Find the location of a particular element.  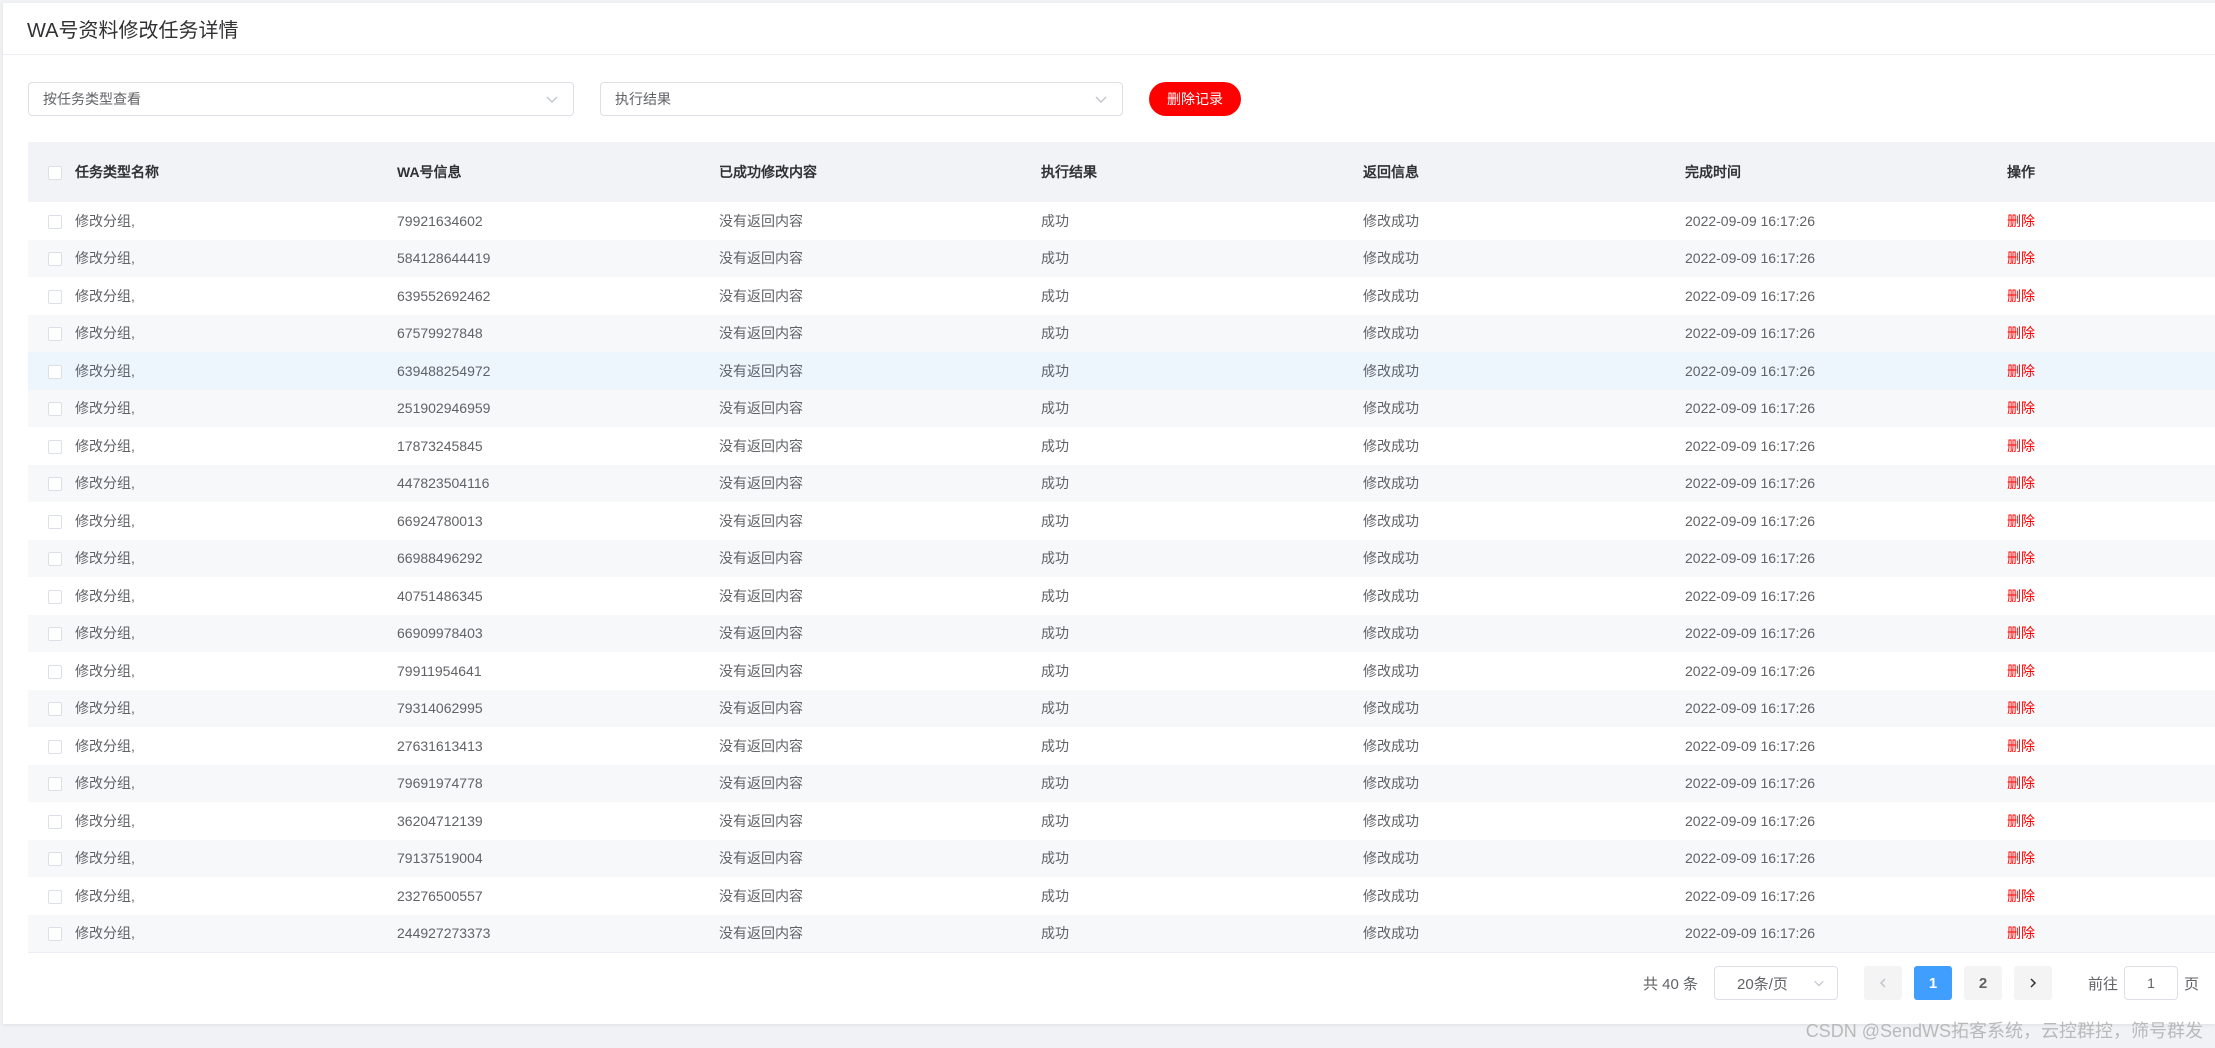

header-result: 执行结果 is located at coordinates (1069, 172).